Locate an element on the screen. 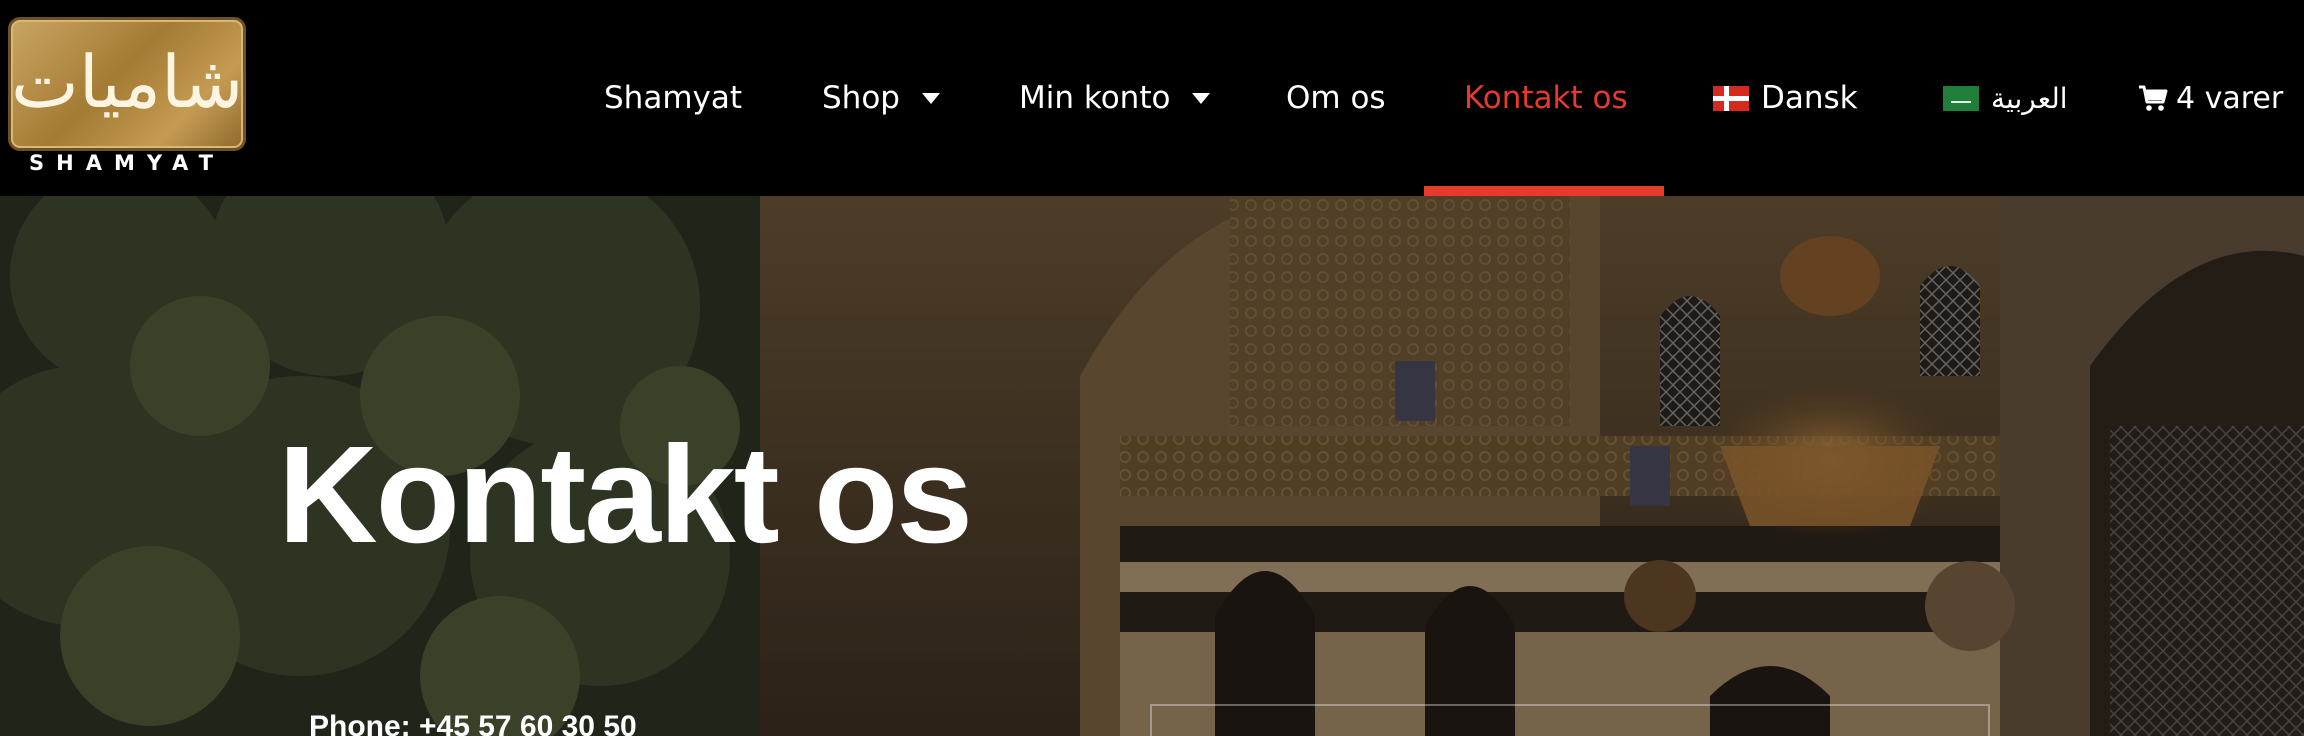  site-logo: شاميات is located at coordinates (127, 84).